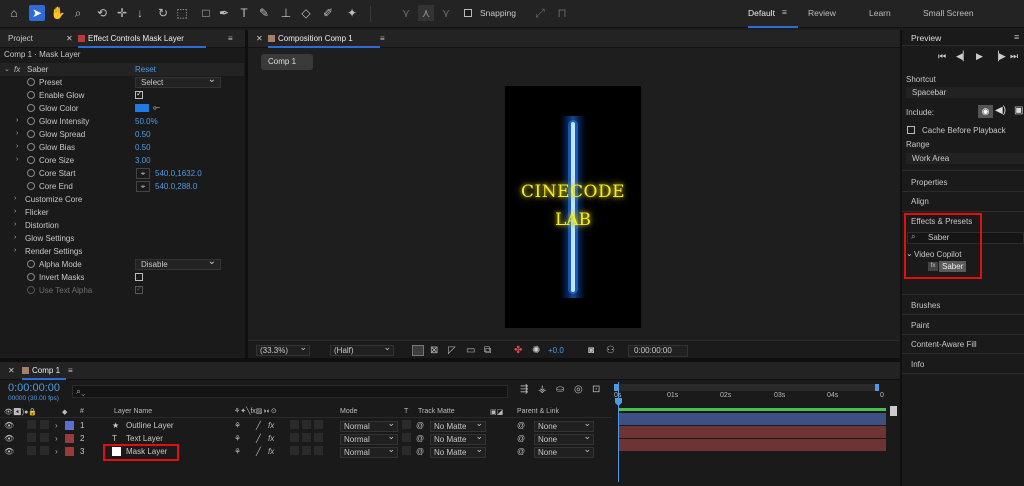 The width and height of the screenshot is (1024, 486). Describe the element at coordinates (246, 194) in the screenshot. I see `vertical-splitter-left` at that location.